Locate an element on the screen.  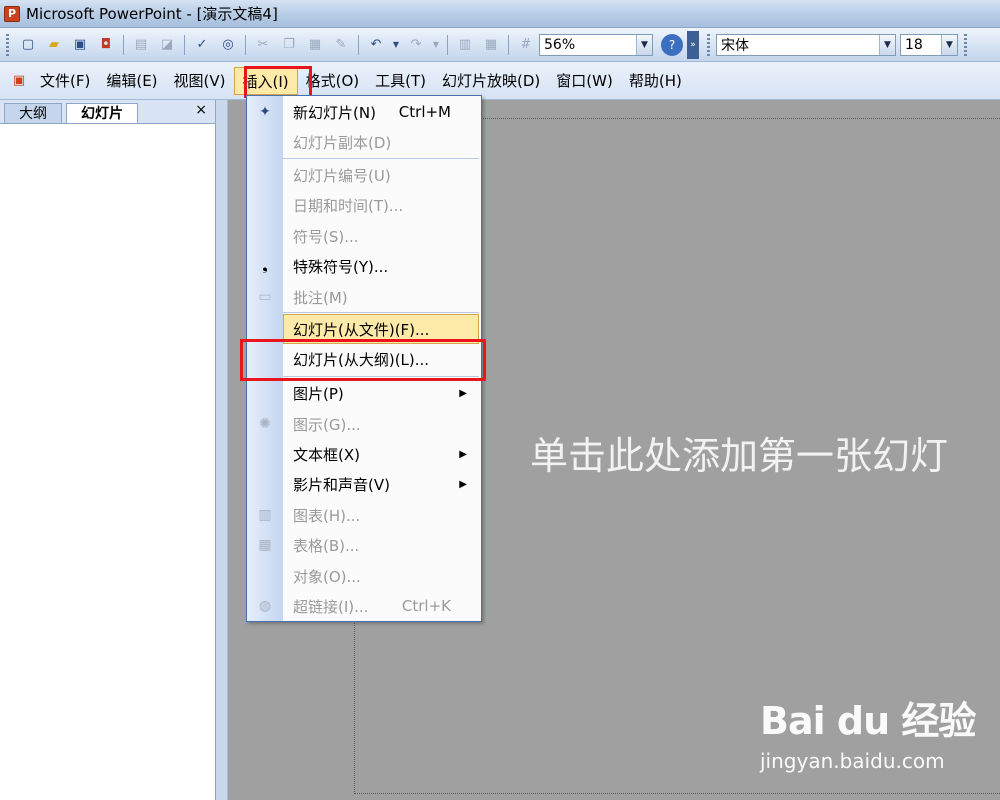
open-folder-icon: ▰ is located at coordinates (54, 45).